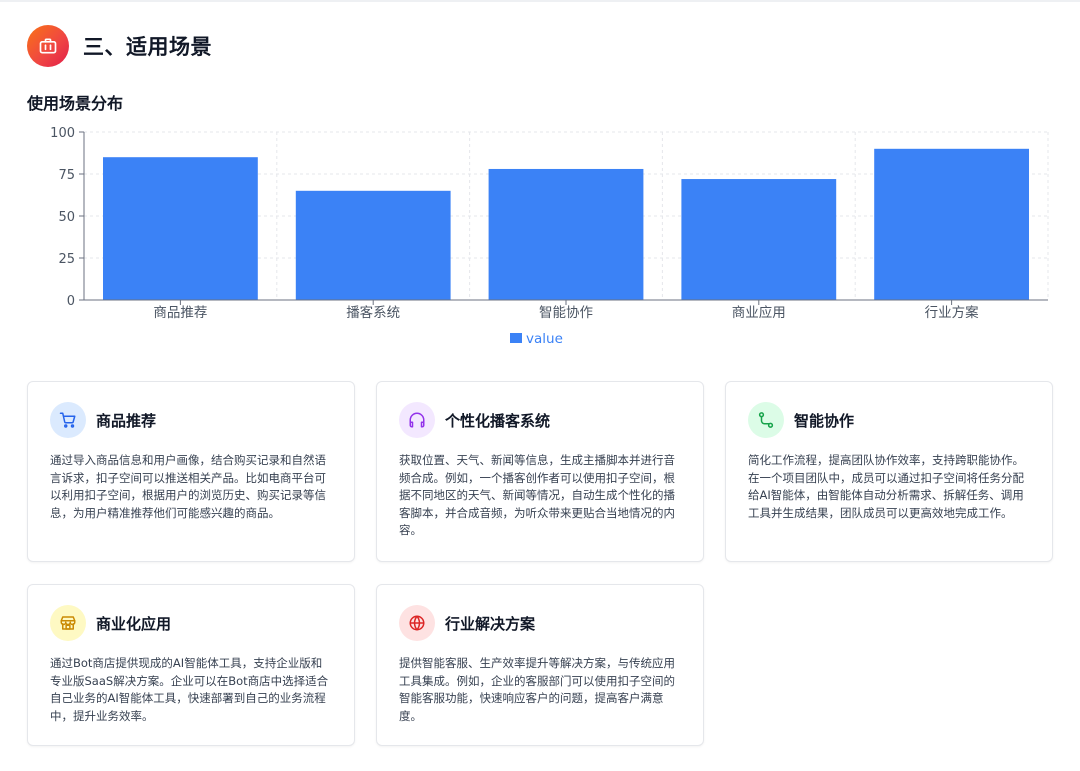 The height and width of the screenshot is (771, 1080). What do you see at coordinates (134, 623) in the screenshot?
I see `card-title: 商业化应用` at bounding box center [134, 623].